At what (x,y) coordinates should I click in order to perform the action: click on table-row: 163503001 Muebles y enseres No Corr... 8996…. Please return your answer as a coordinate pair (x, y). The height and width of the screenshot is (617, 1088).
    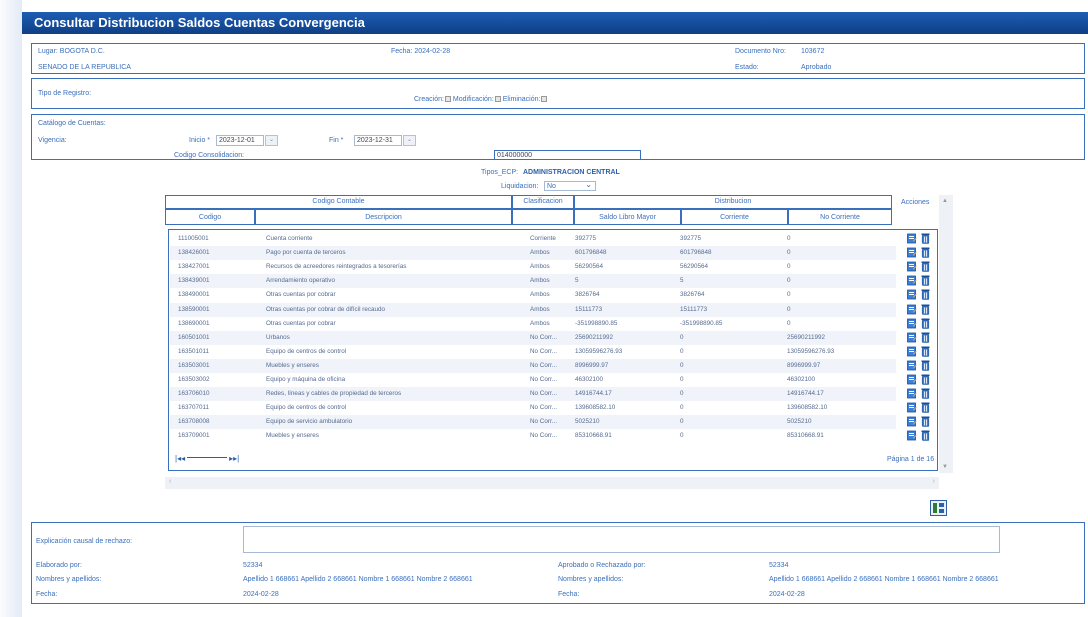
    Looking at the image, I should click on (550, 365).